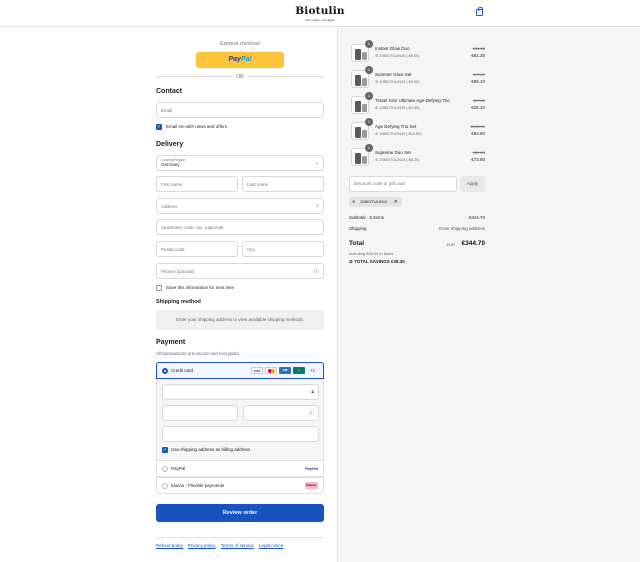  Describe the element at coordinates (478, 152) in the screenshot. I see `original-price: €82.00` at that location.